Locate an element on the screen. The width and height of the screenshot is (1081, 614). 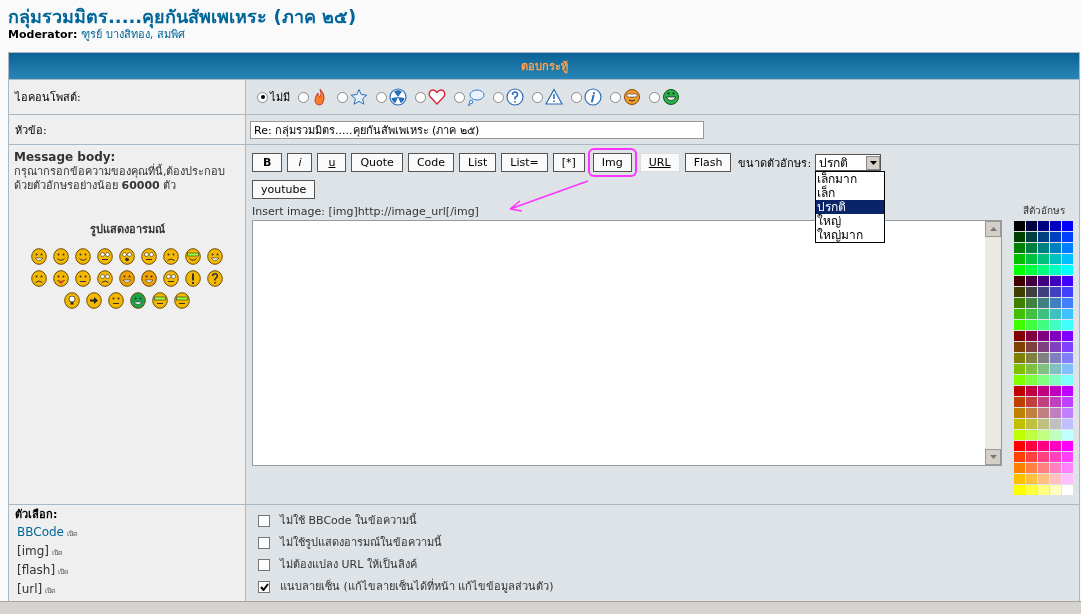
forum-title: กลุ่มรวมมิตร.....คุยกันสัพเพเหระ (ภาค ๒๕) is located at coordinates (183, 17).